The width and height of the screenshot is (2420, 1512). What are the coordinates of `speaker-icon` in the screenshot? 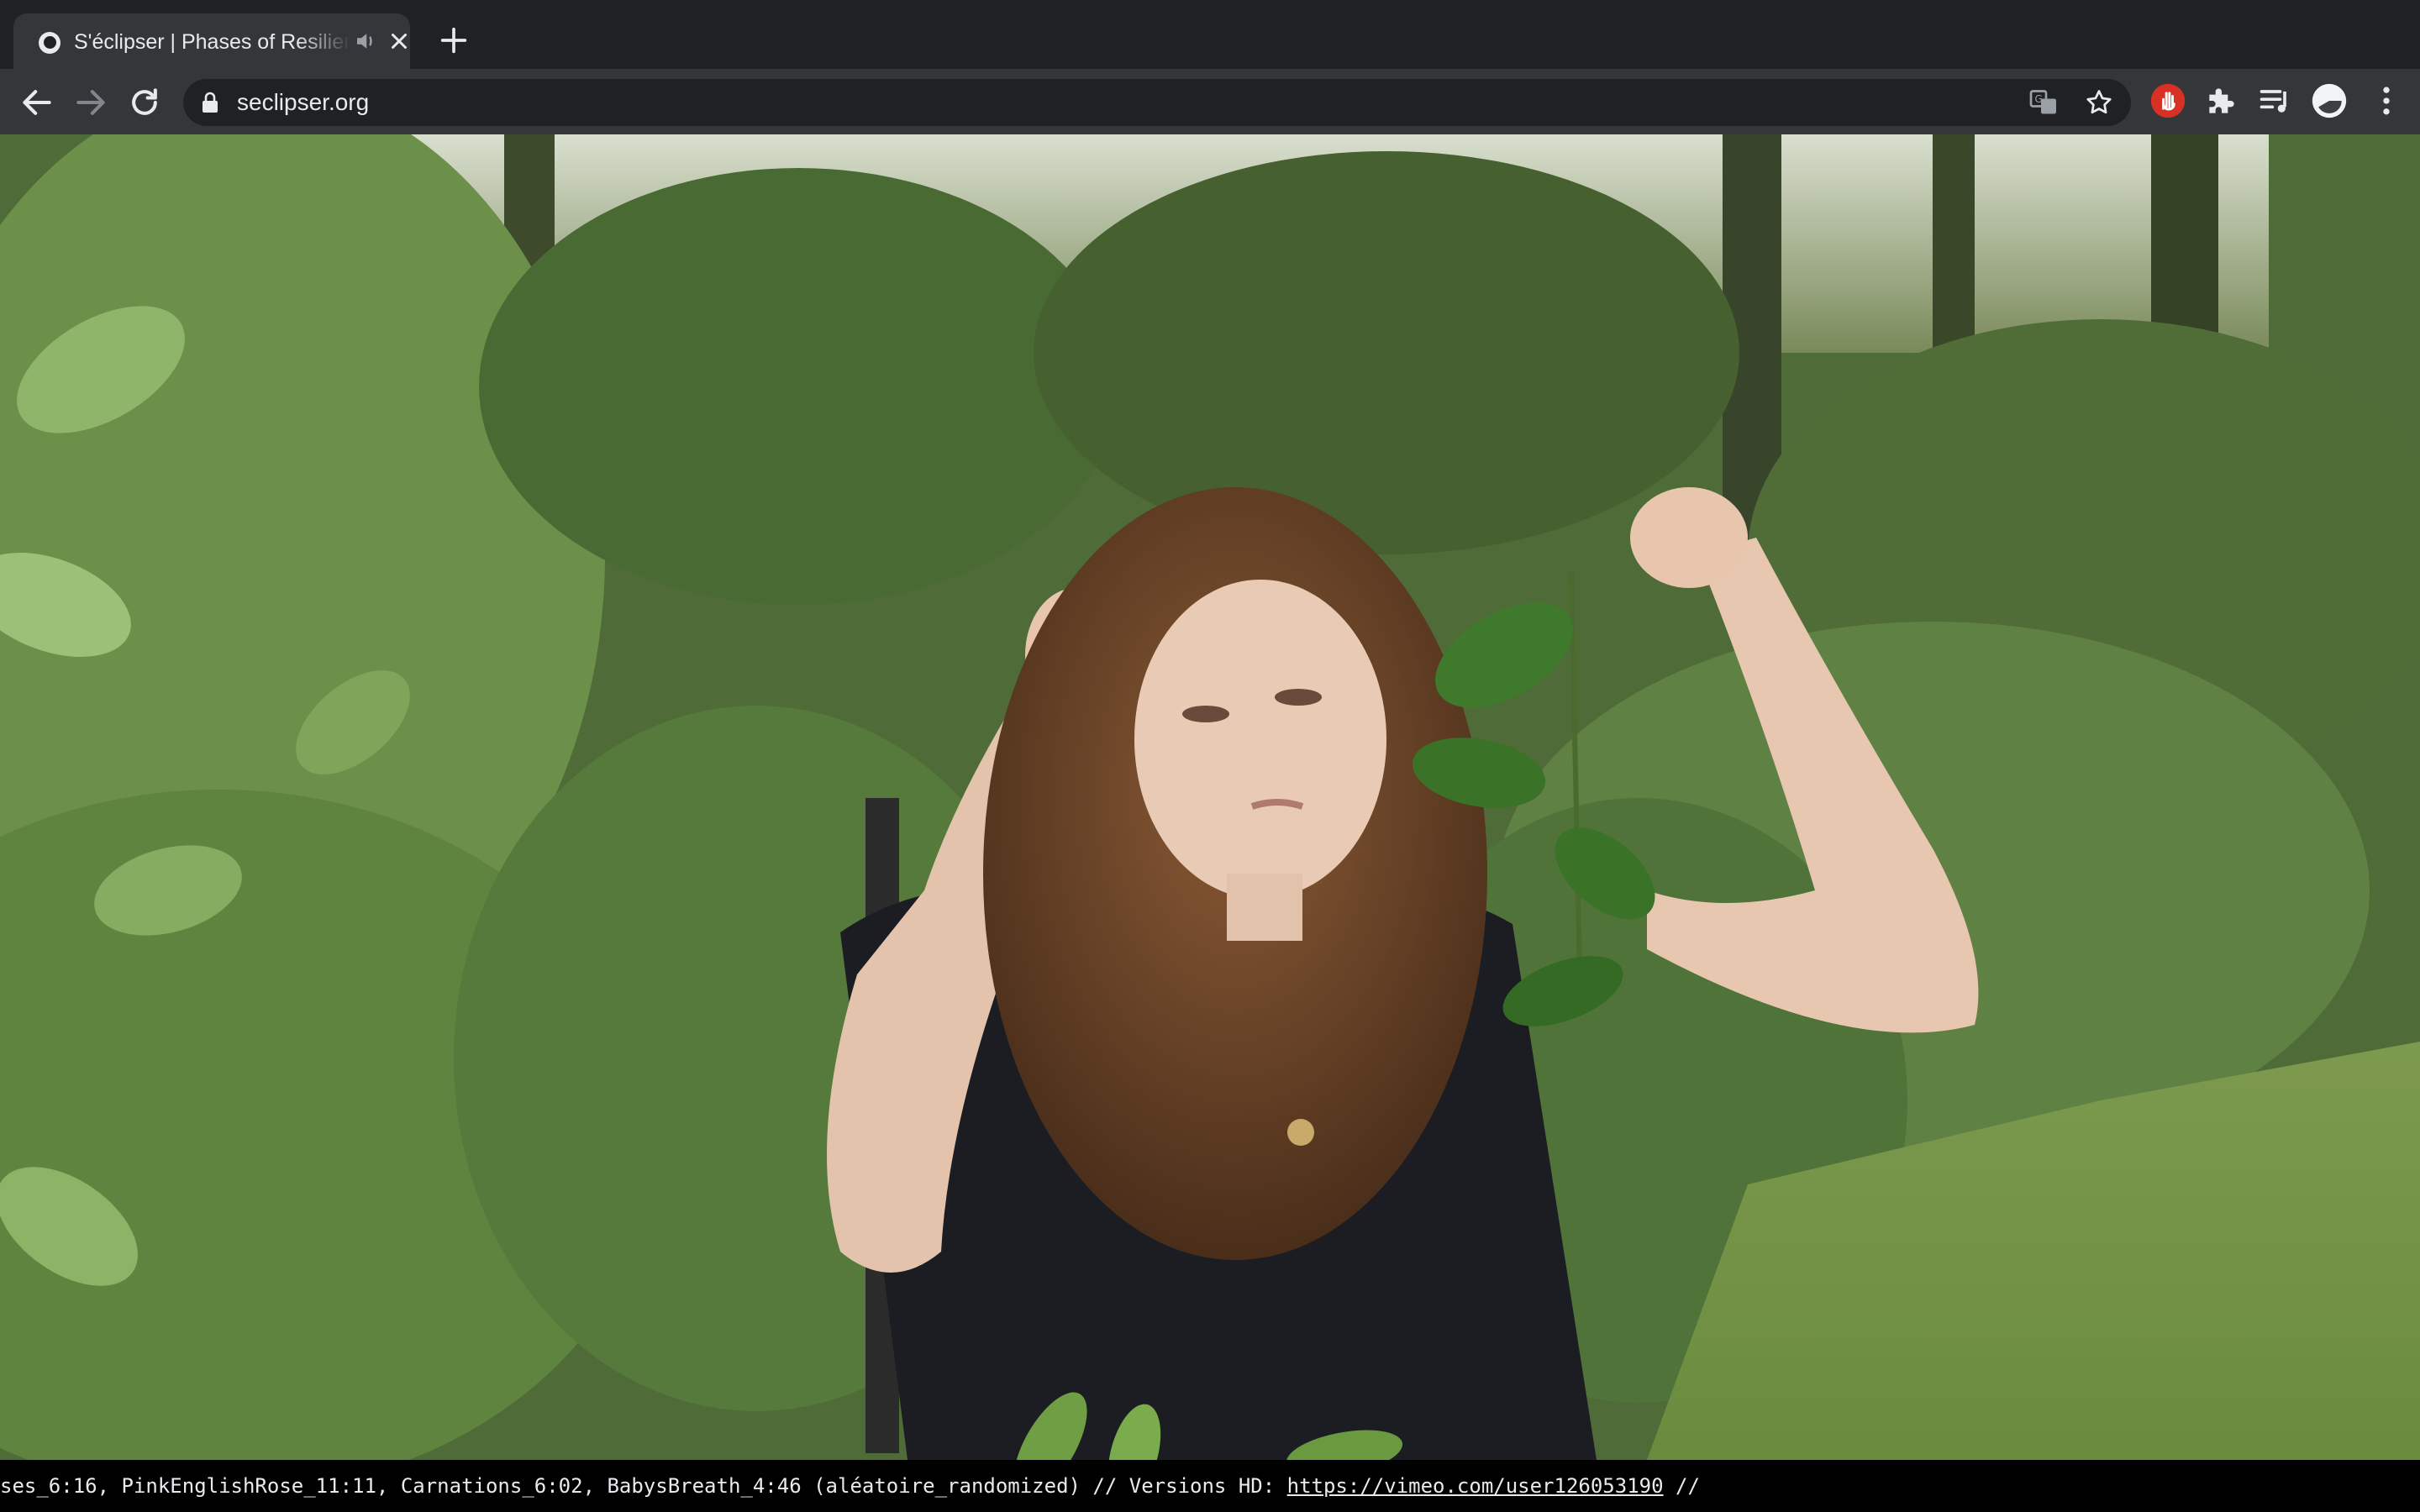 It's located at (366, 41).